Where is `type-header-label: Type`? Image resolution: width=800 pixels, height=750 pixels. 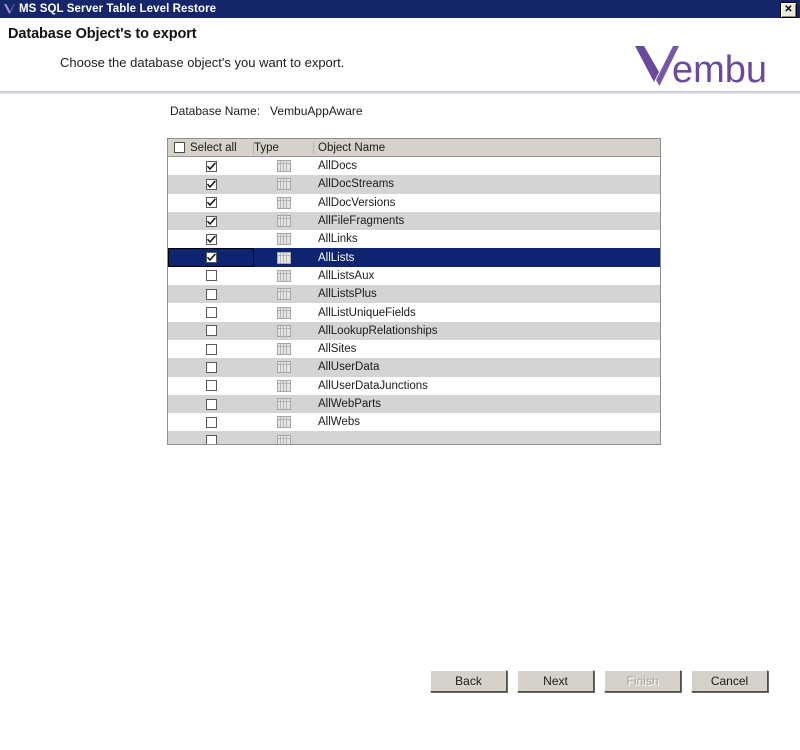 type-header-label: Type is located at coordinates (266, 147).